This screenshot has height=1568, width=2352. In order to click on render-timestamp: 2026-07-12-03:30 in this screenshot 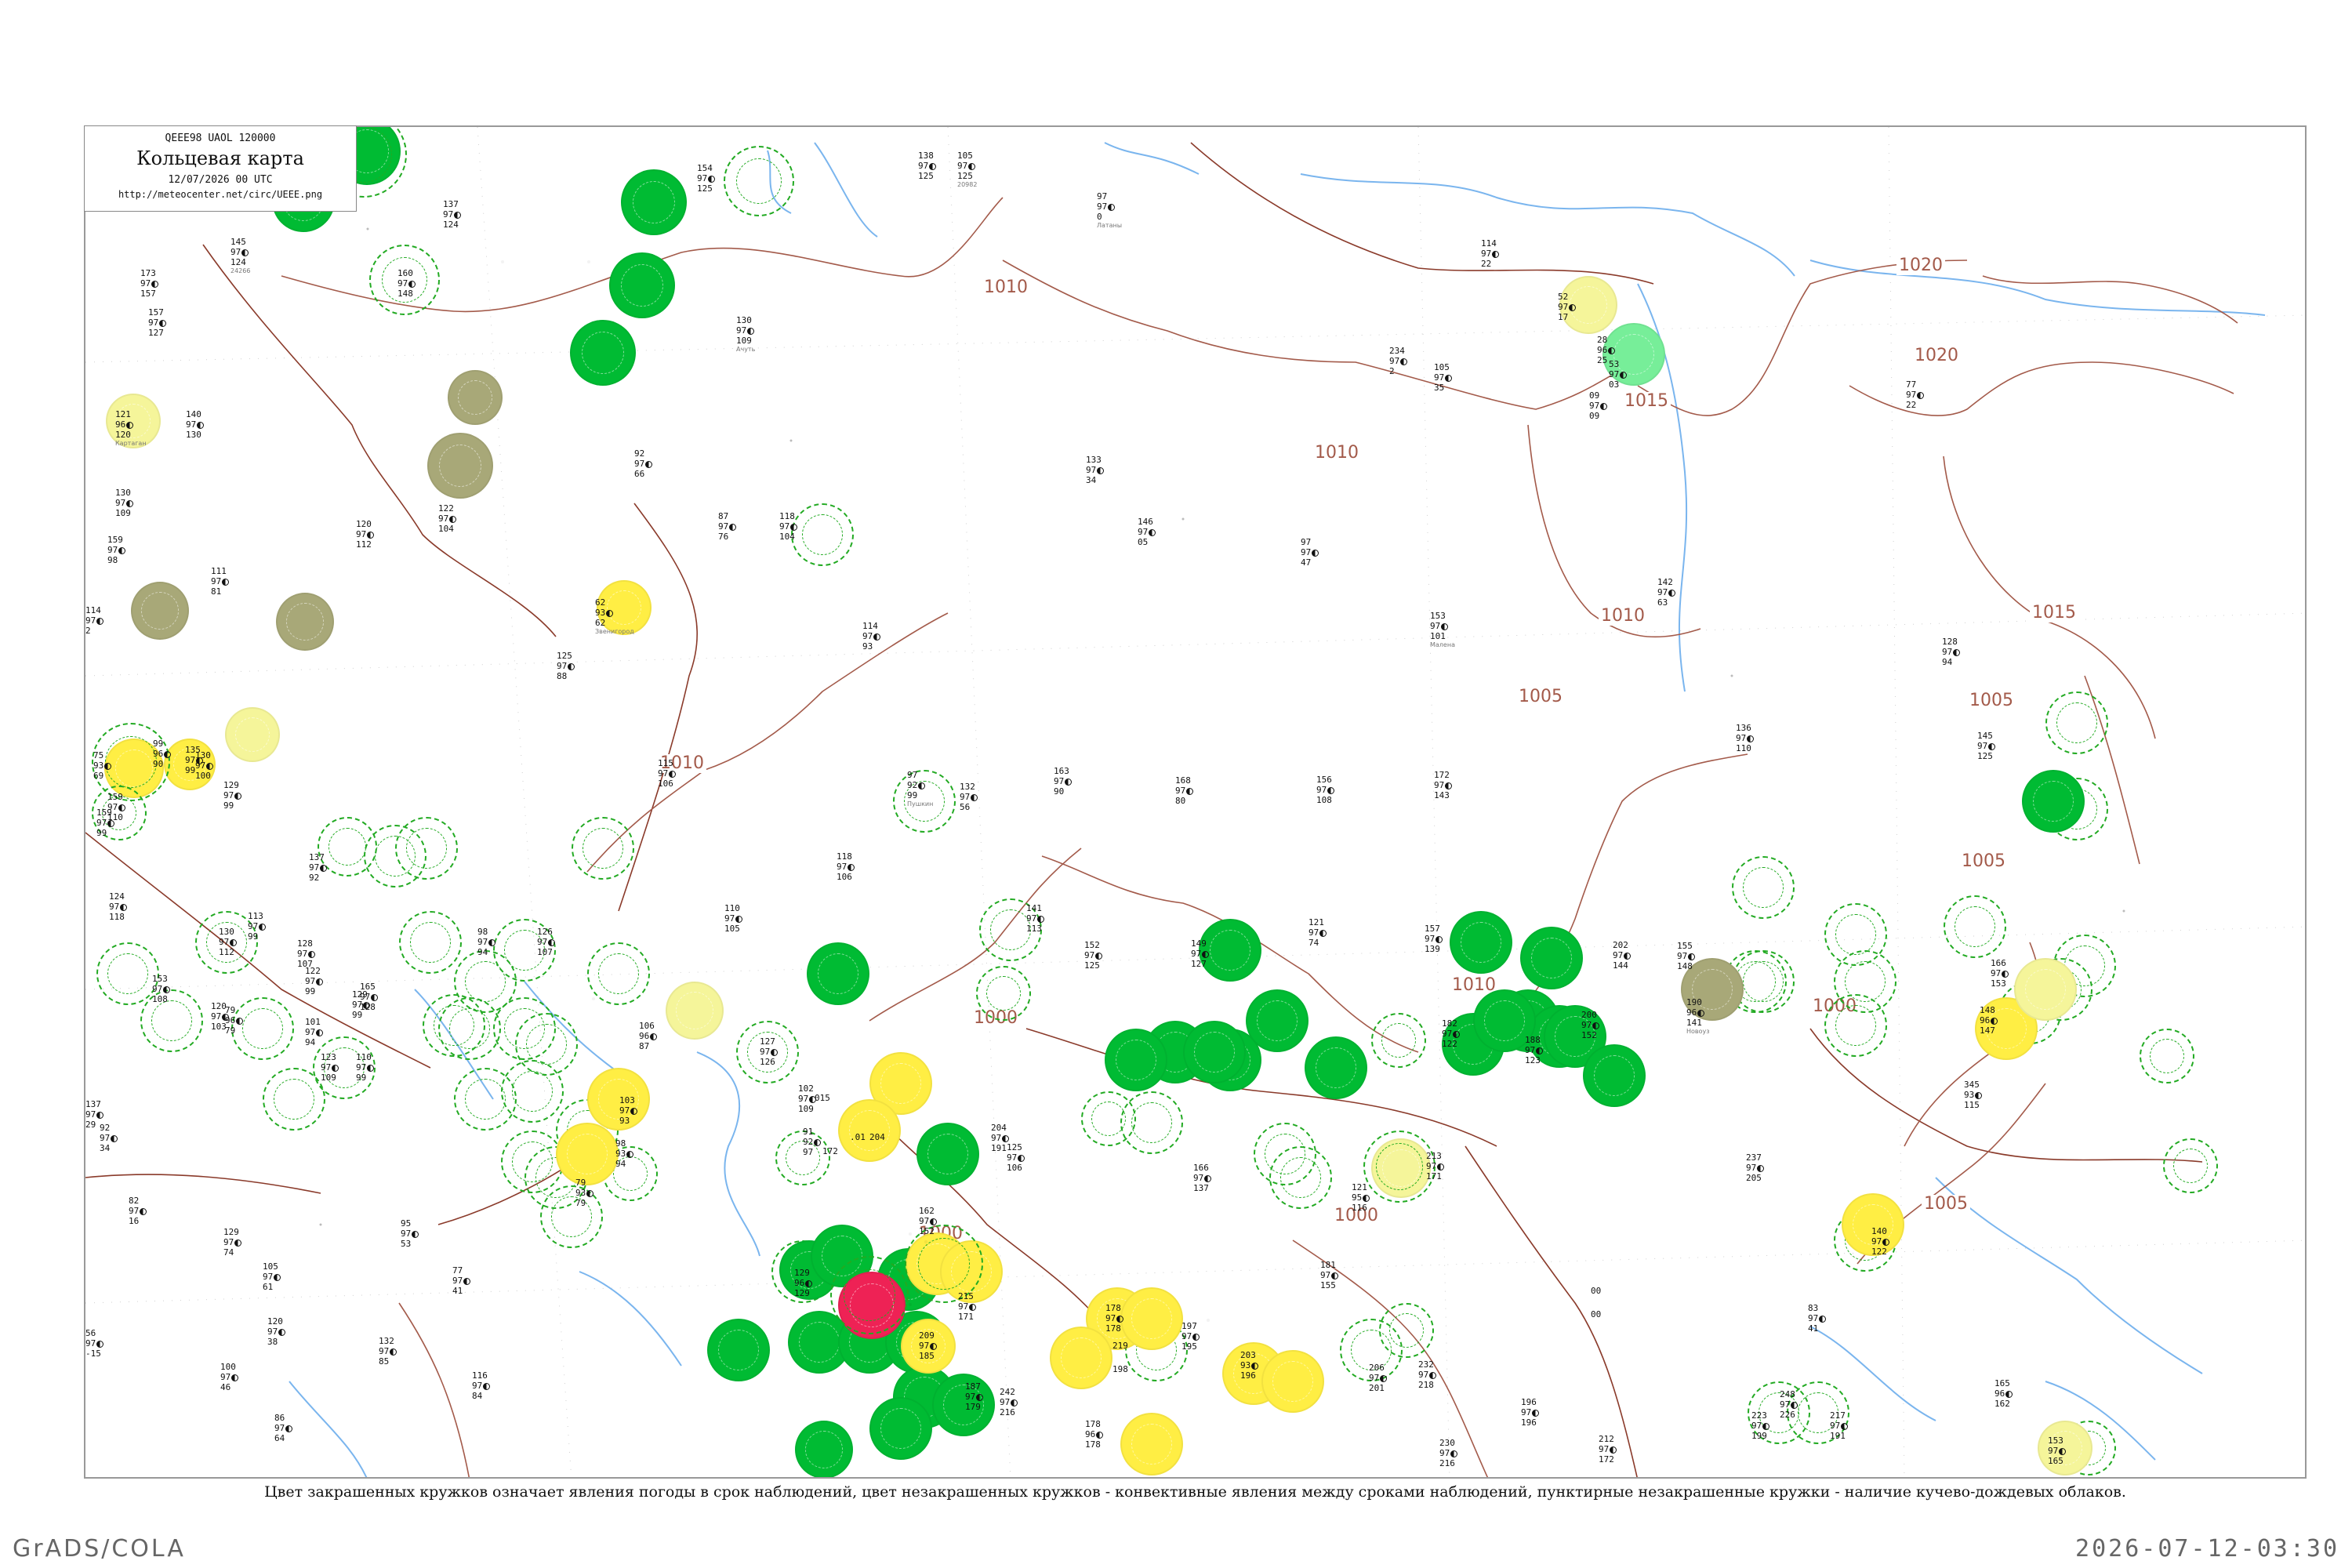, I will do `click(2207, 1549)`.